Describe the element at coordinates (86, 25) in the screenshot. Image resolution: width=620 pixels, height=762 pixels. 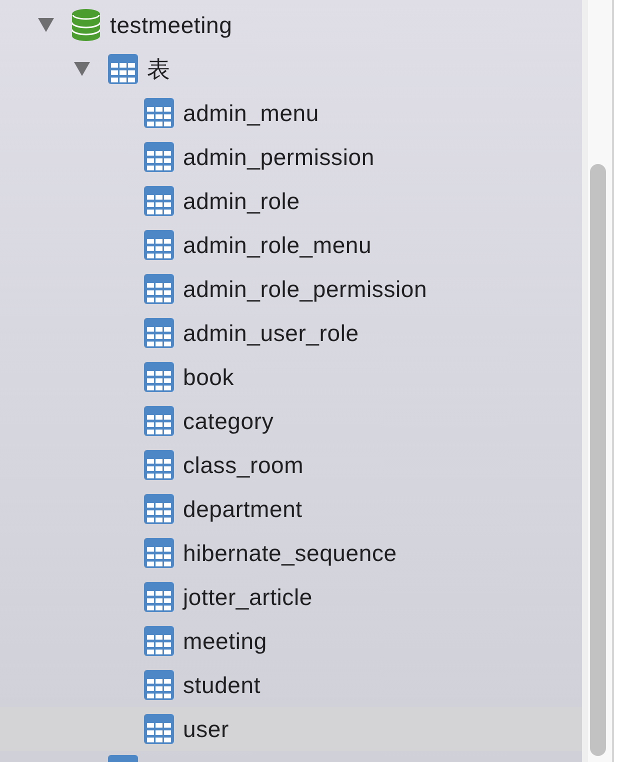
I see `database-icon` at that location.